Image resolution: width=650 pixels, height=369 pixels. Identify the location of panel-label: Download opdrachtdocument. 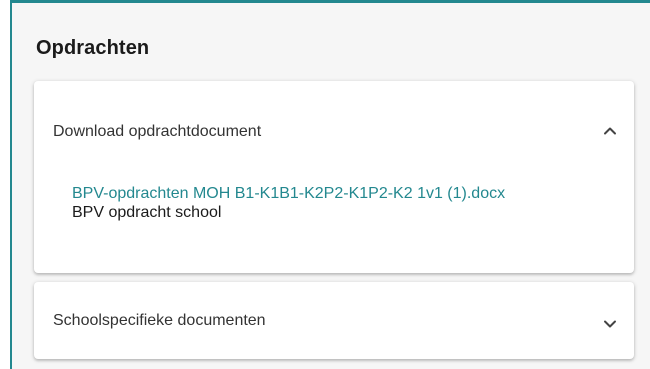
(157, 131).